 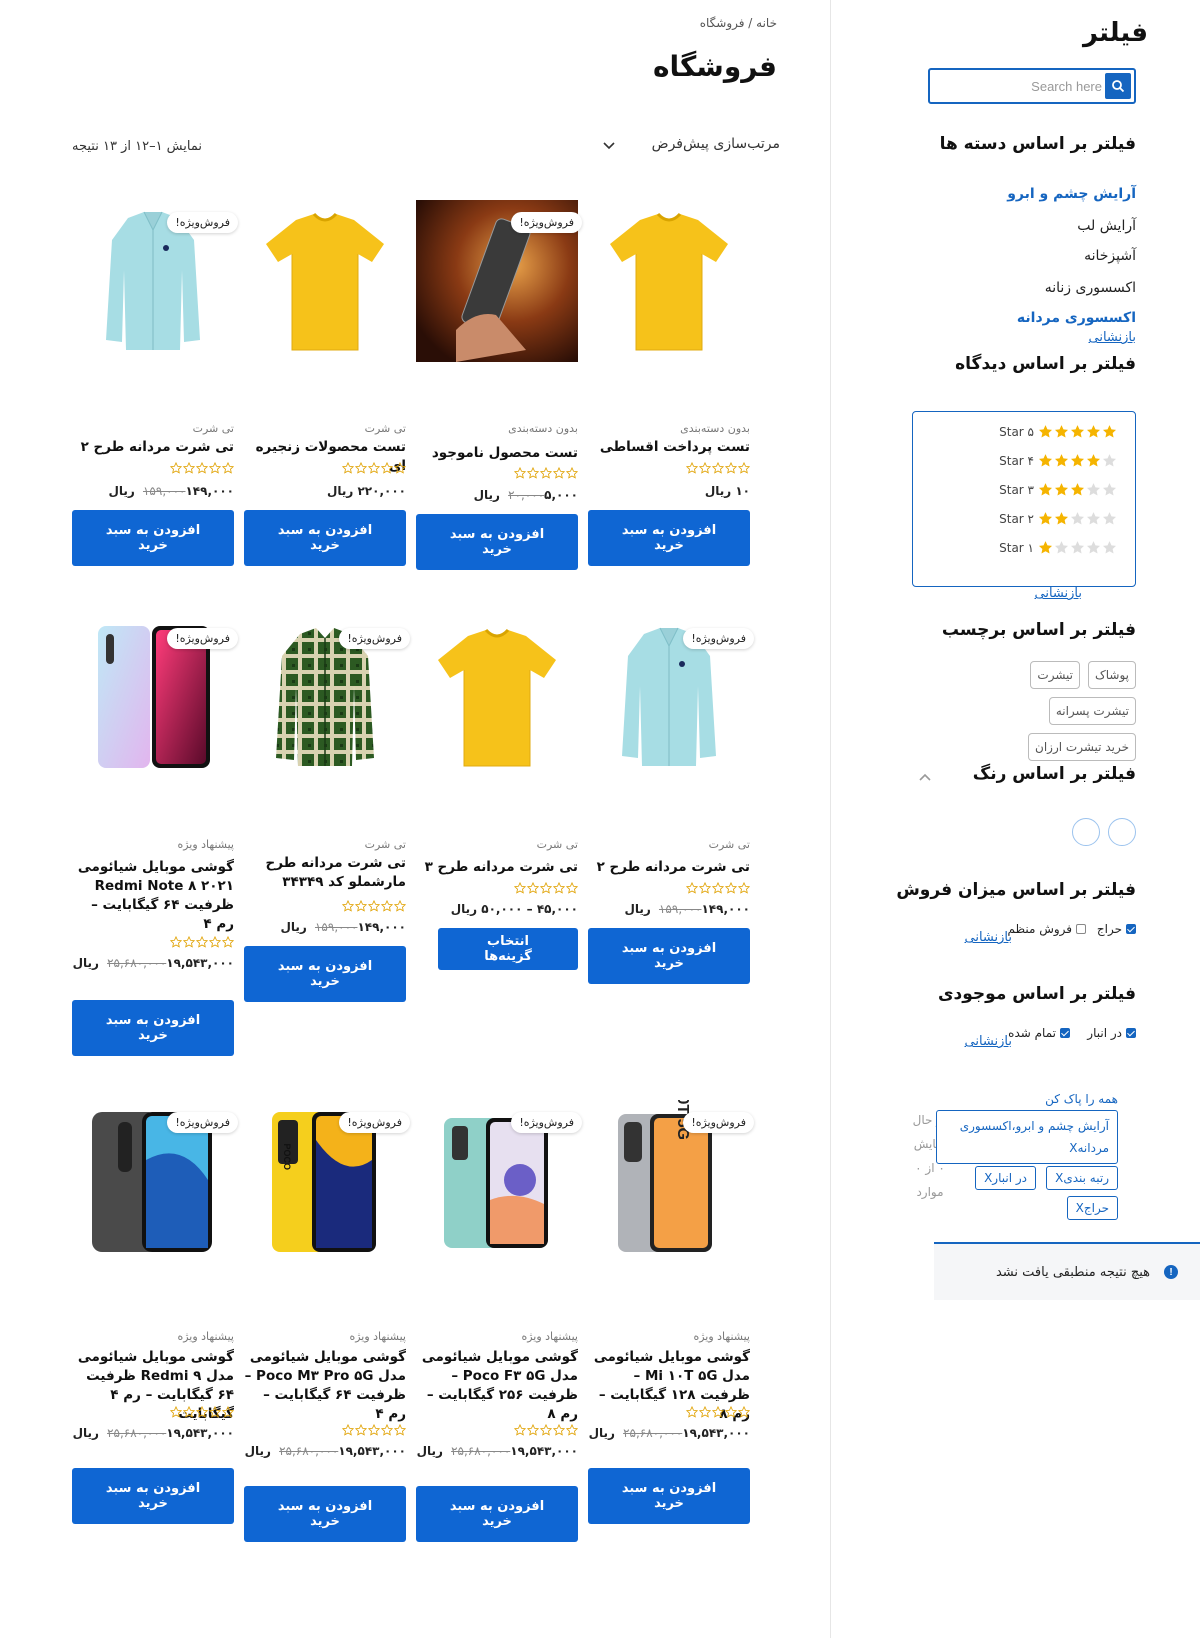 What do you see at coordinates (526, 495) in the screenshot?
I see `old-price: ۲۰,۰۰۰` at bounding box center [526, 495].